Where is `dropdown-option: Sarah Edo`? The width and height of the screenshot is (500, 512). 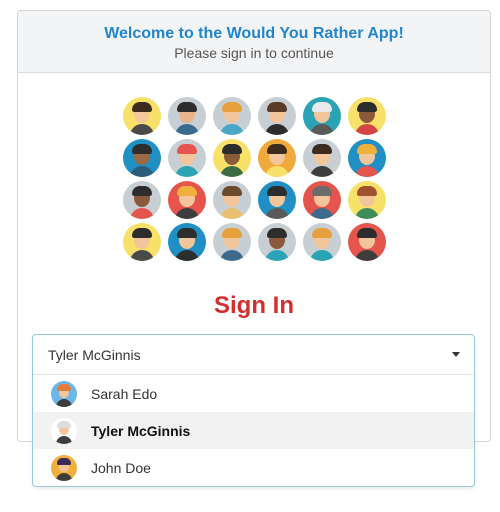 dropdown-option: Sarah Edo is located at coordinates (253, 393).